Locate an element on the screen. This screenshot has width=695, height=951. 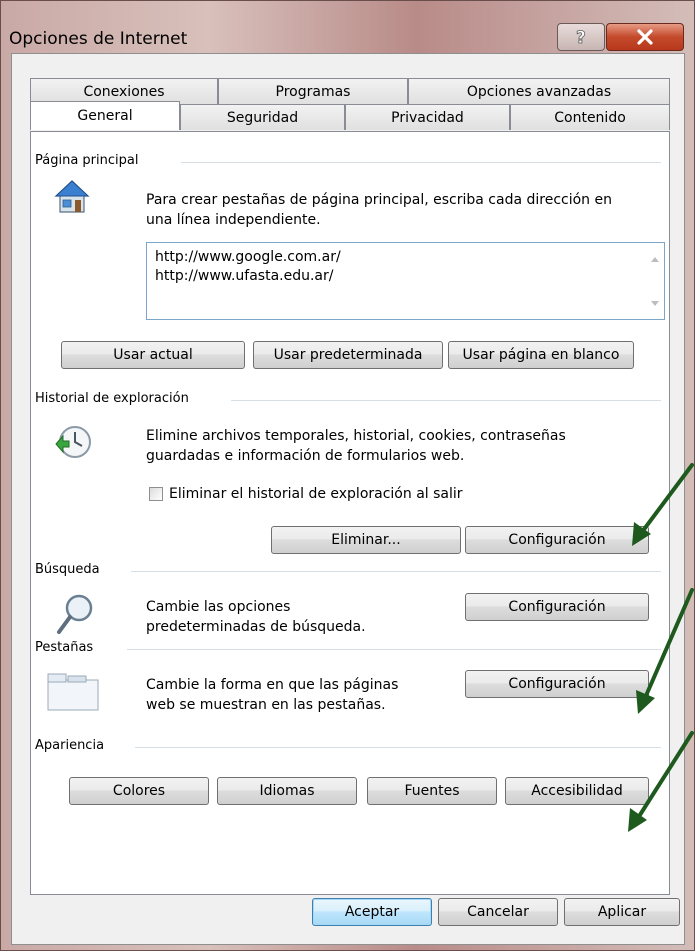
colors-button: Colores is located at coordinates (139, 791).